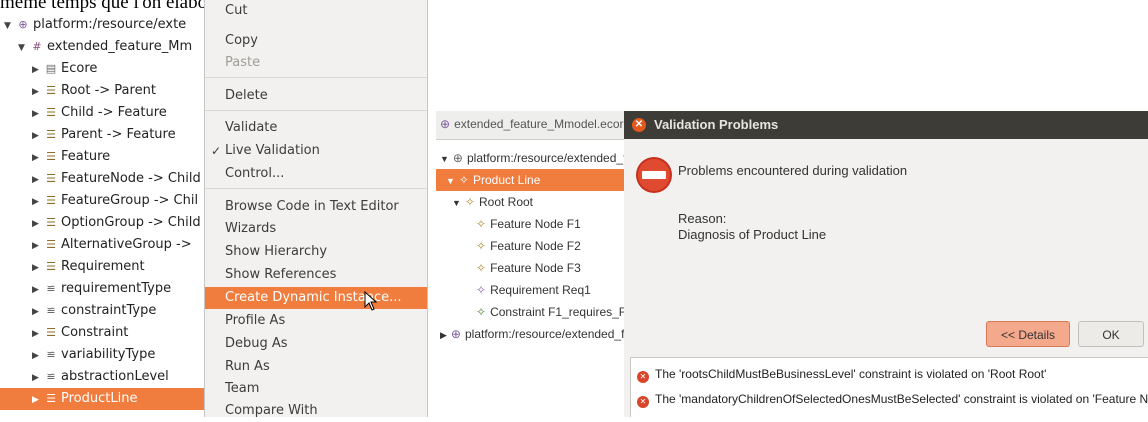  What do you see at coordinates (131, 178) in the screenshot?
I see `tree-item-label: FeatureNode -> Child` at bounding box center [131, 178].